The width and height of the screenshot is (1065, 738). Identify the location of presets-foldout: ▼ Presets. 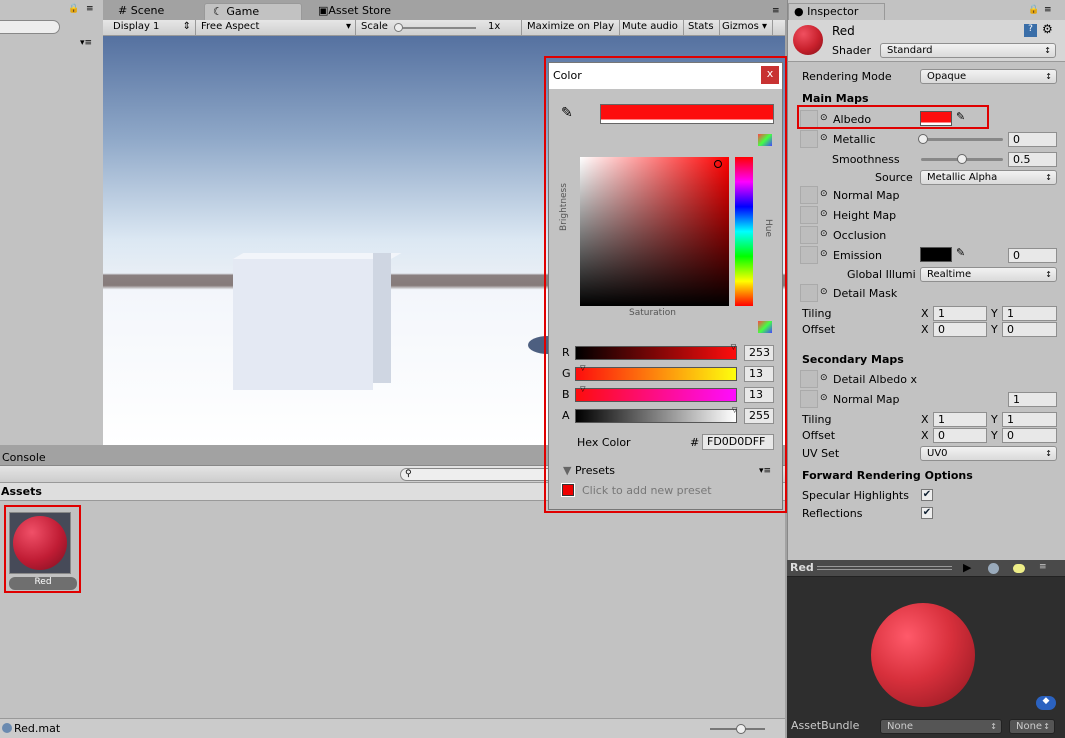
(589, 470).